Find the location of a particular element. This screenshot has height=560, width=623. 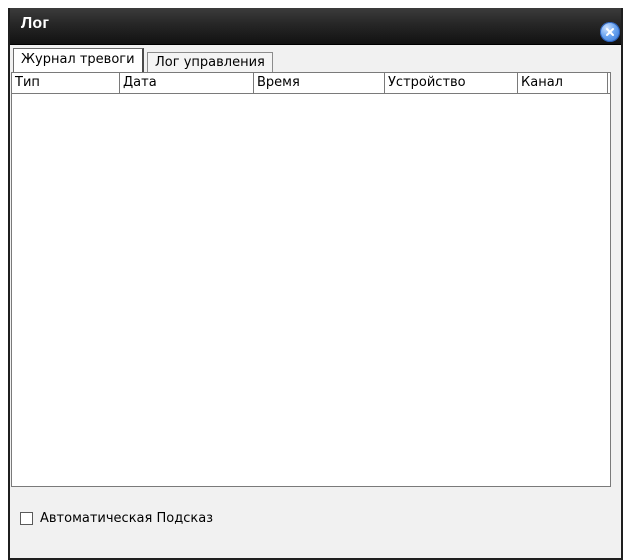

column-header-time: Время is located at coordinates (319, 83).